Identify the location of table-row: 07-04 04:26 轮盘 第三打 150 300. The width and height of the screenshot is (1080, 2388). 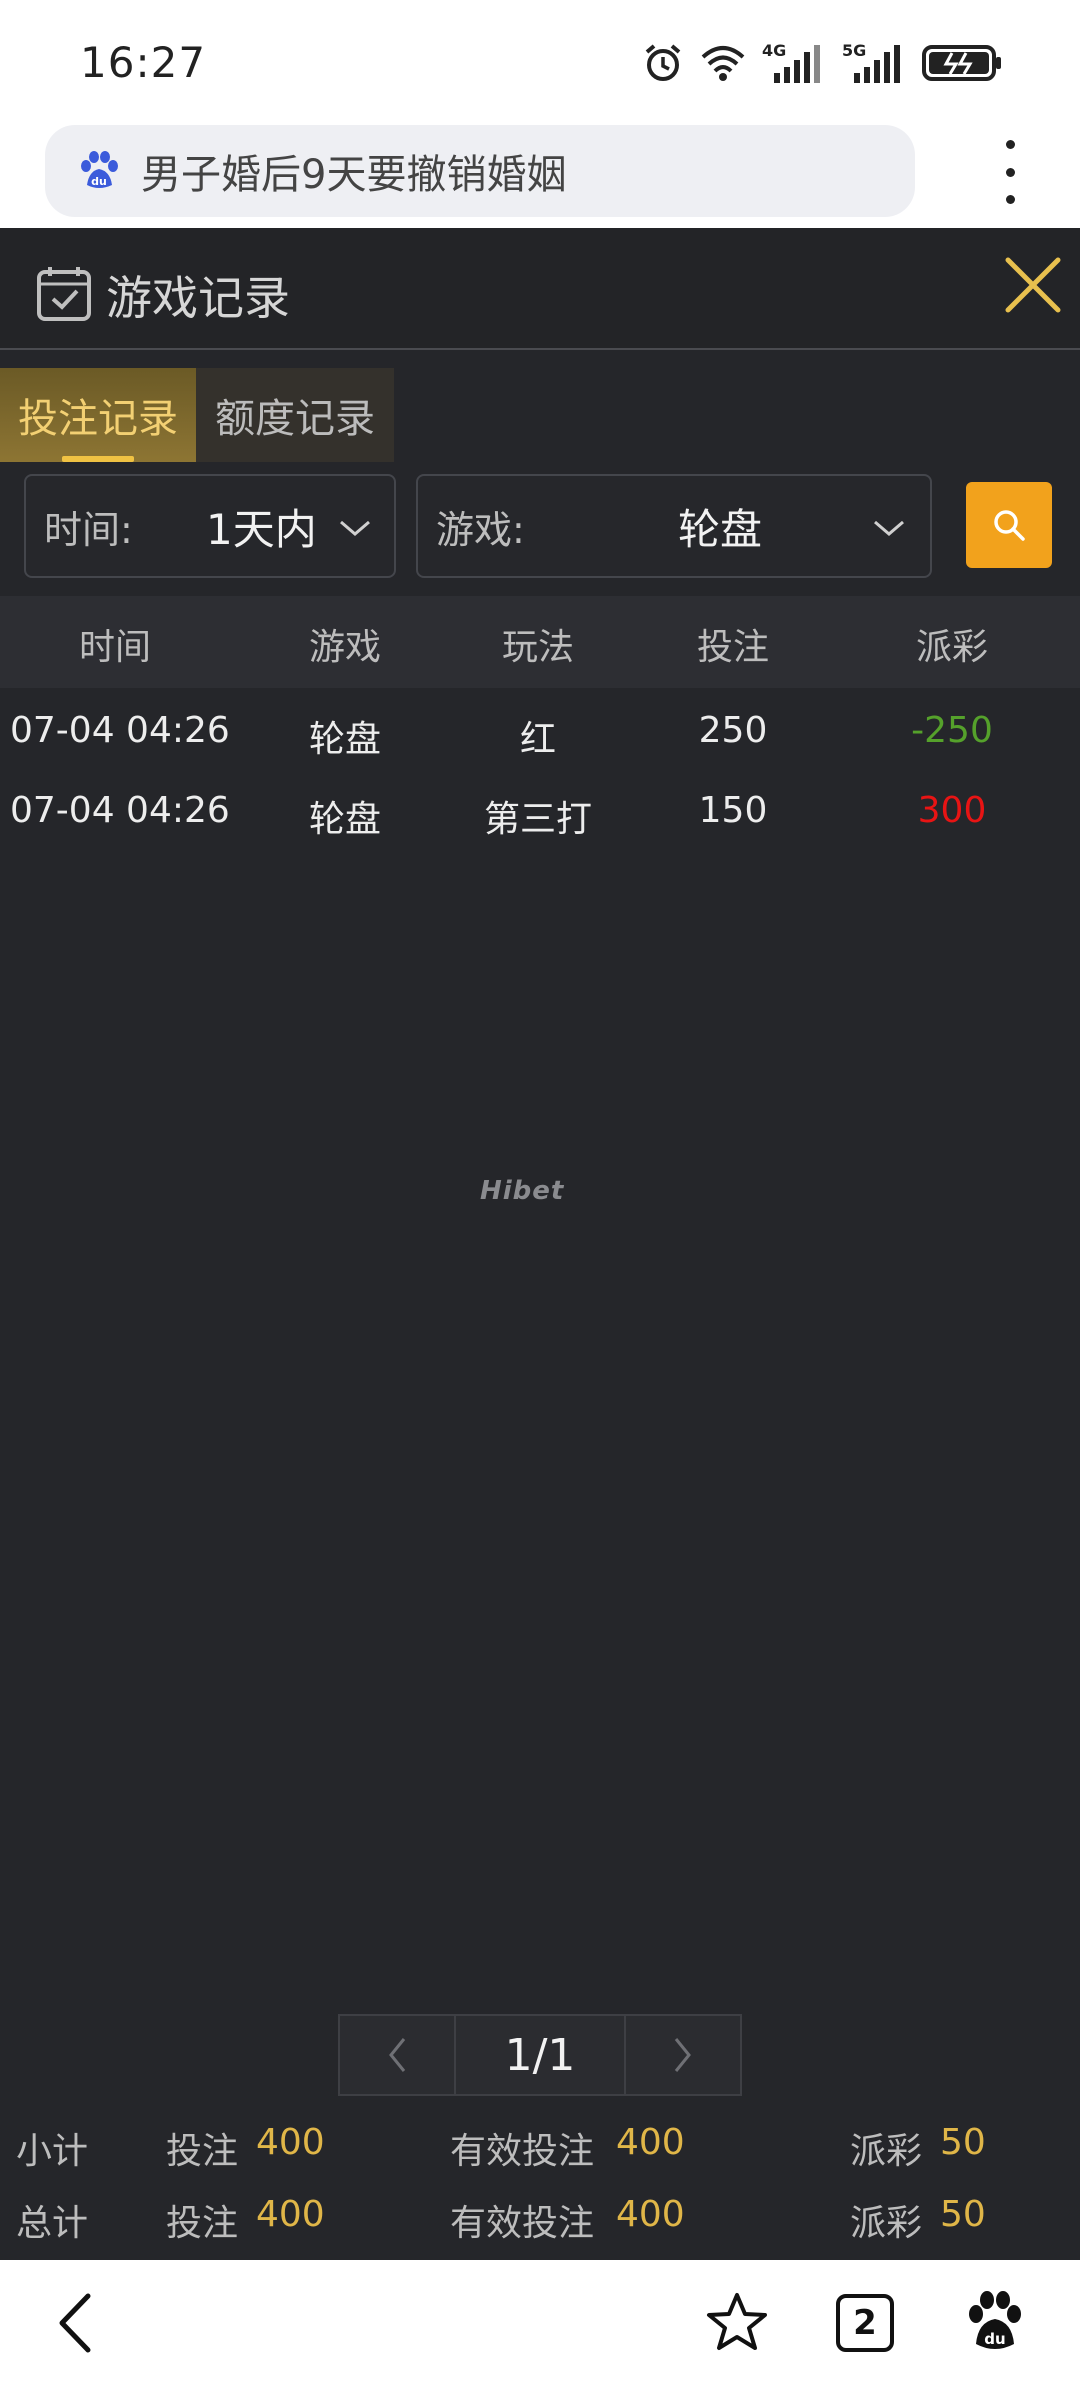
(540, 808).